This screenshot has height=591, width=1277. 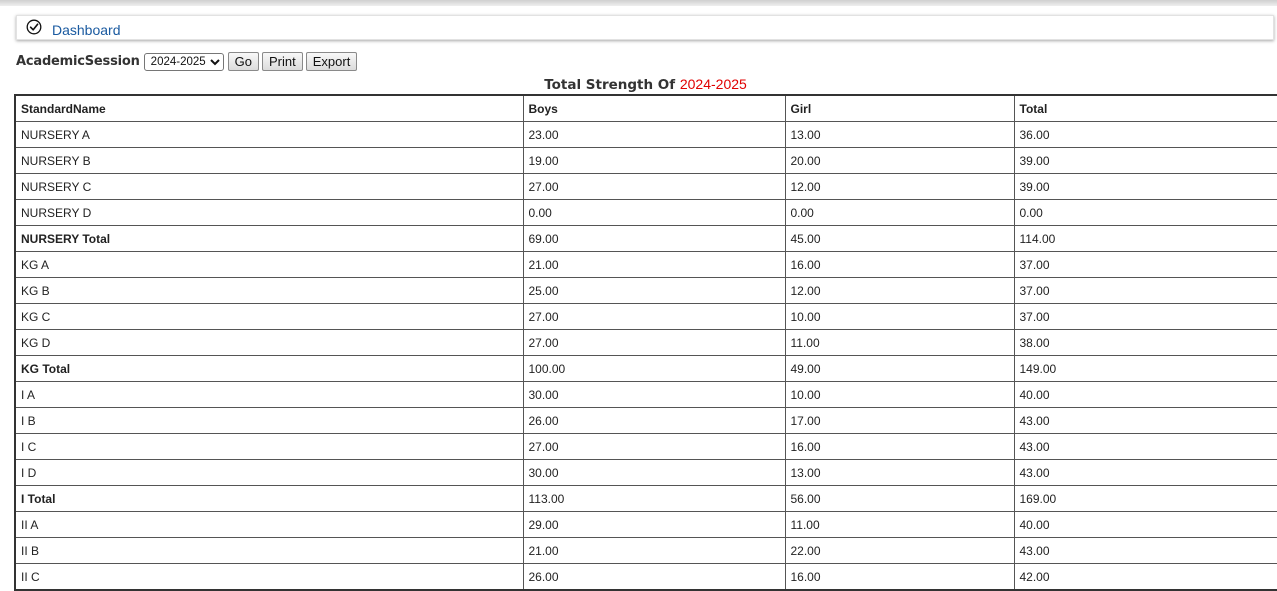 I want to click on table-row: KG B 25.00 12.00 37.00, so click(x=645, y=290).